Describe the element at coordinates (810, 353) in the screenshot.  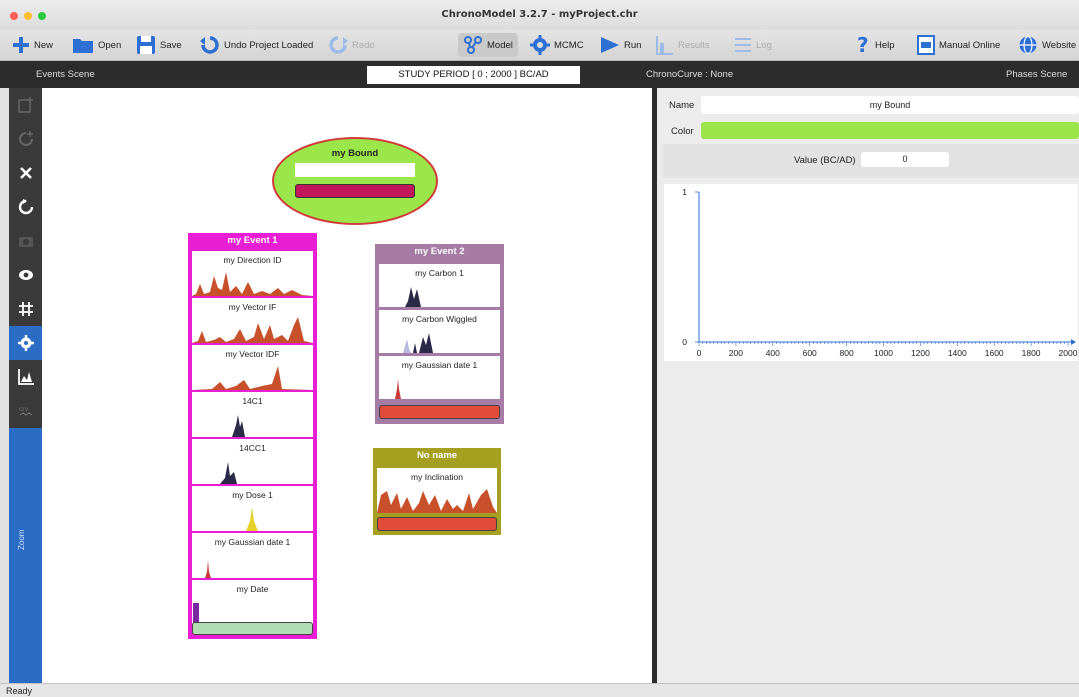
I see `x-tick-label: 600` at that location.